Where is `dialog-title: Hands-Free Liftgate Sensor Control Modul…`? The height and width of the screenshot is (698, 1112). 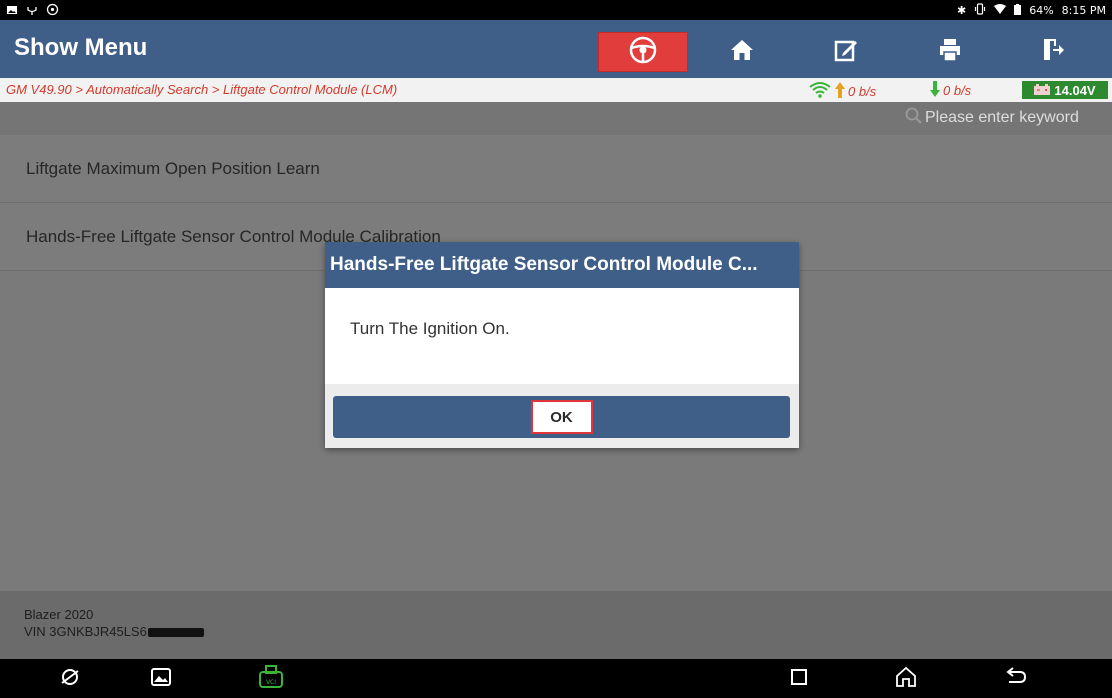 dialog-title: Hands-Free Liftgate Sensor Control Modul… is located at coordinates (562, 265).